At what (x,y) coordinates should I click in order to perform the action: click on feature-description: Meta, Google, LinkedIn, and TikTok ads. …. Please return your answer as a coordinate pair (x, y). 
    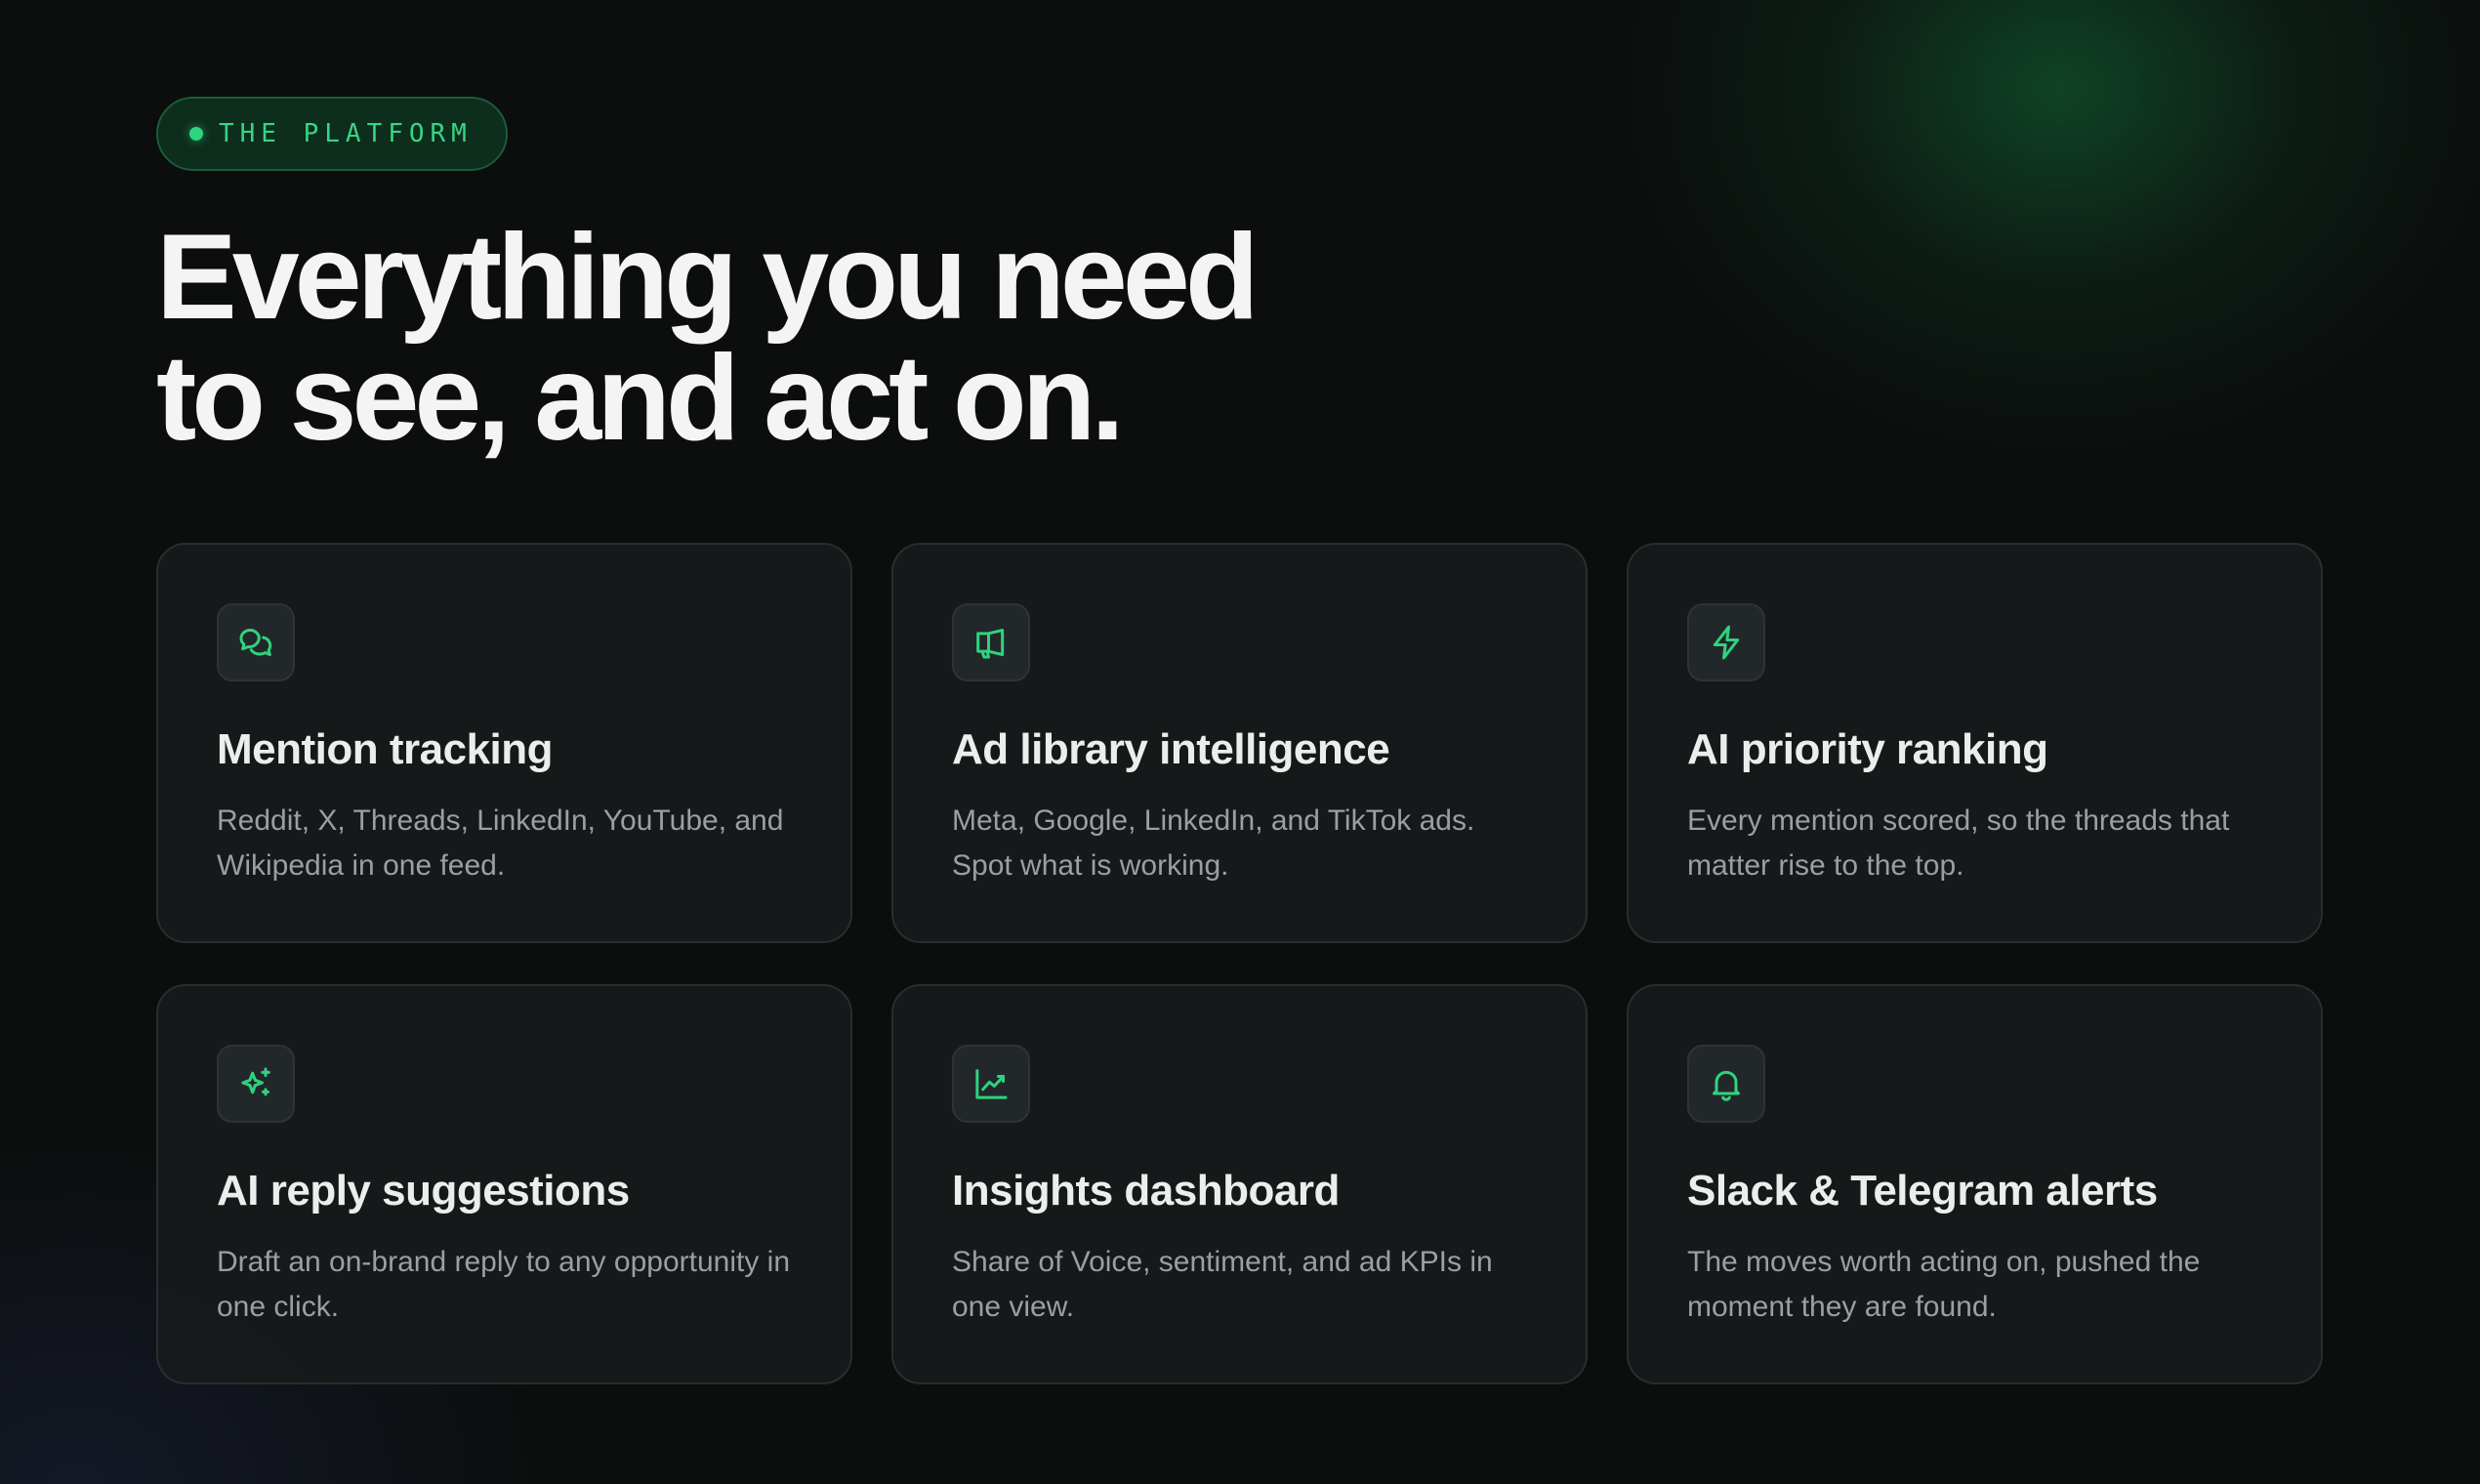
    Looking at the image, I should click on (1213, 843).